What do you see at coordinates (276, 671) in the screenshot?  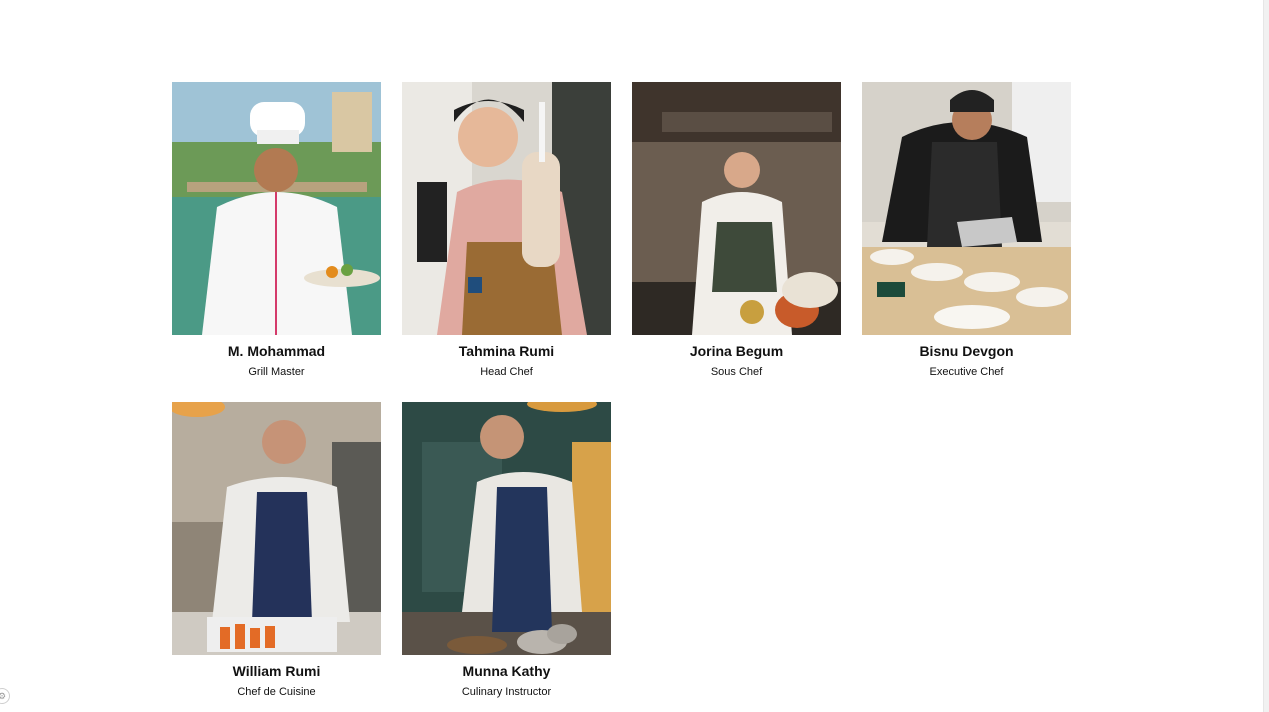 I see `chef-name: William Rumi` at bounding box center [276, 671].